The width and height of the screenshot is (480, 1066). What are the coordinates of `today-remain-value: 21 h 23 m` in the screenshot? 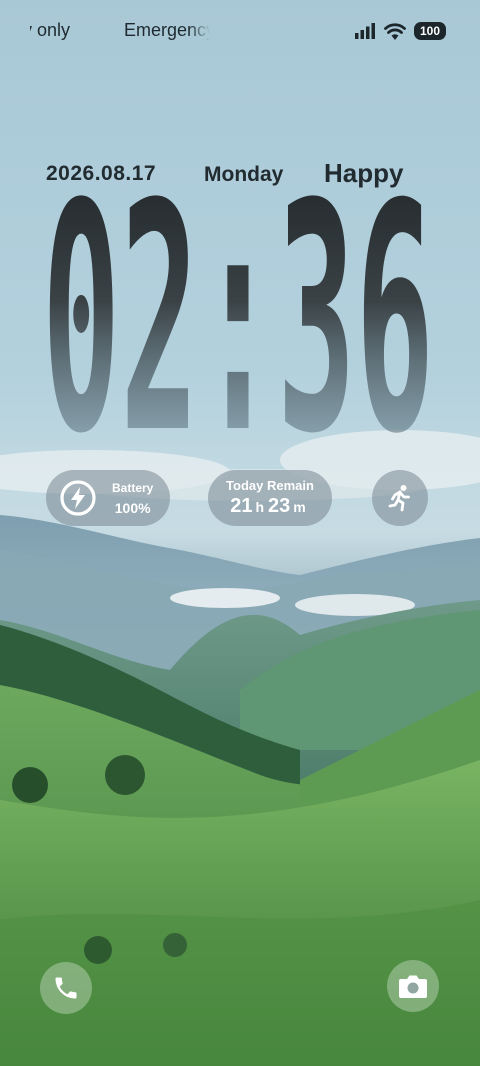 It's located at (270, 506).